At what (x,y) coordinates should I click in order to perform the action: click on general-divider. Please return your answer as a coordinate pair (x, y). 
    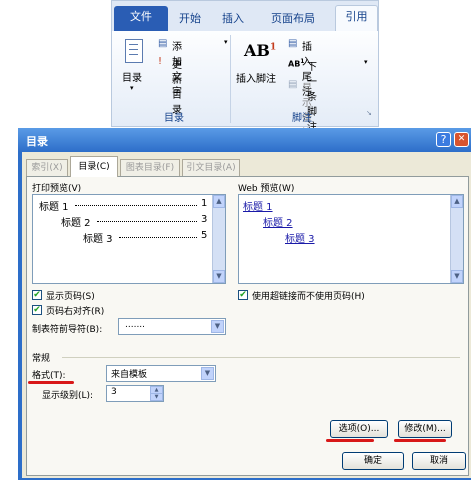
    Looking at the image, I should click on (261, 357).